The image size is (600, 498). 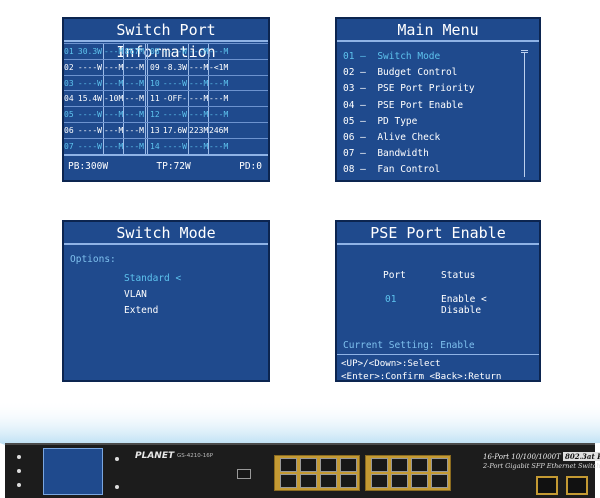 I want to click on port-number: 13, so click(x=155, y=130).